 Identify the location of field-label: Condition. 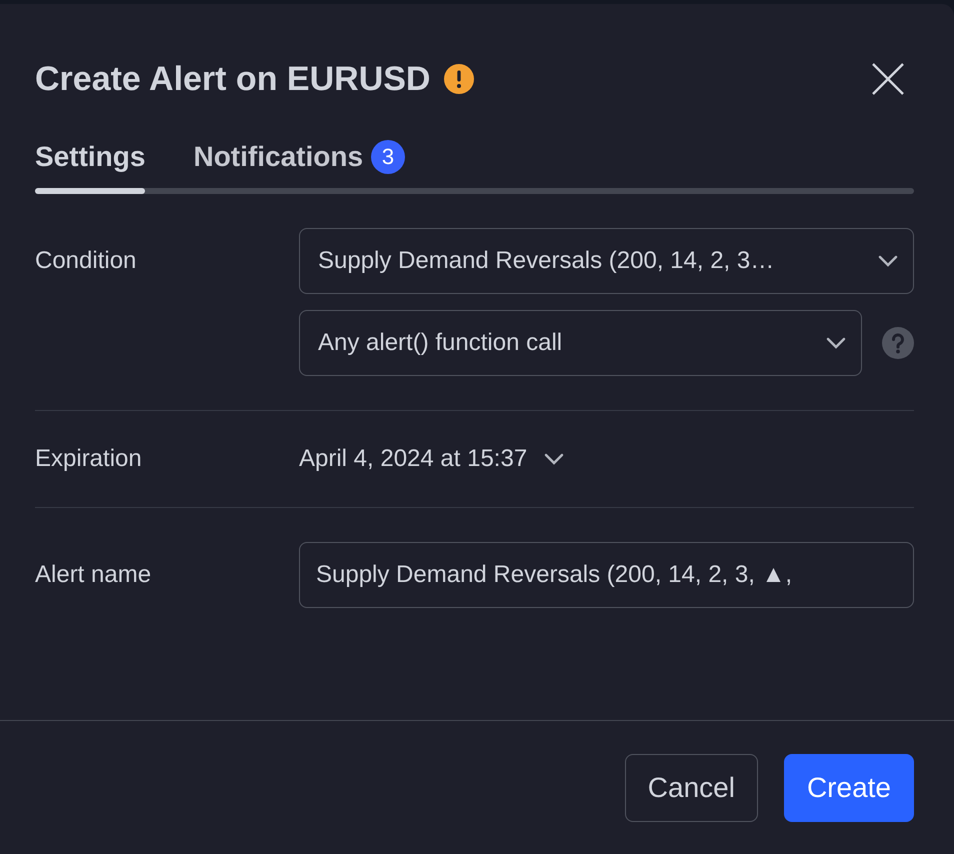
(86, 261).